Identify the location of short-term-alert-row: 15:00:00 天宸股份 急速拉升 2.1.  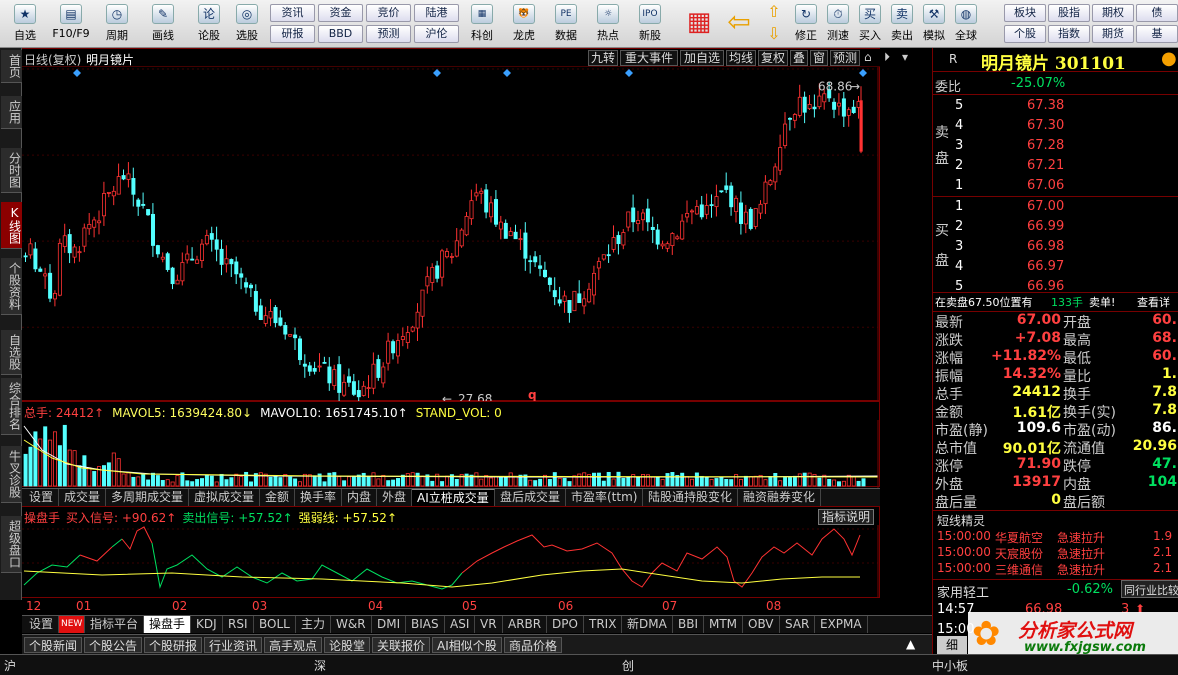
(1055, 553).